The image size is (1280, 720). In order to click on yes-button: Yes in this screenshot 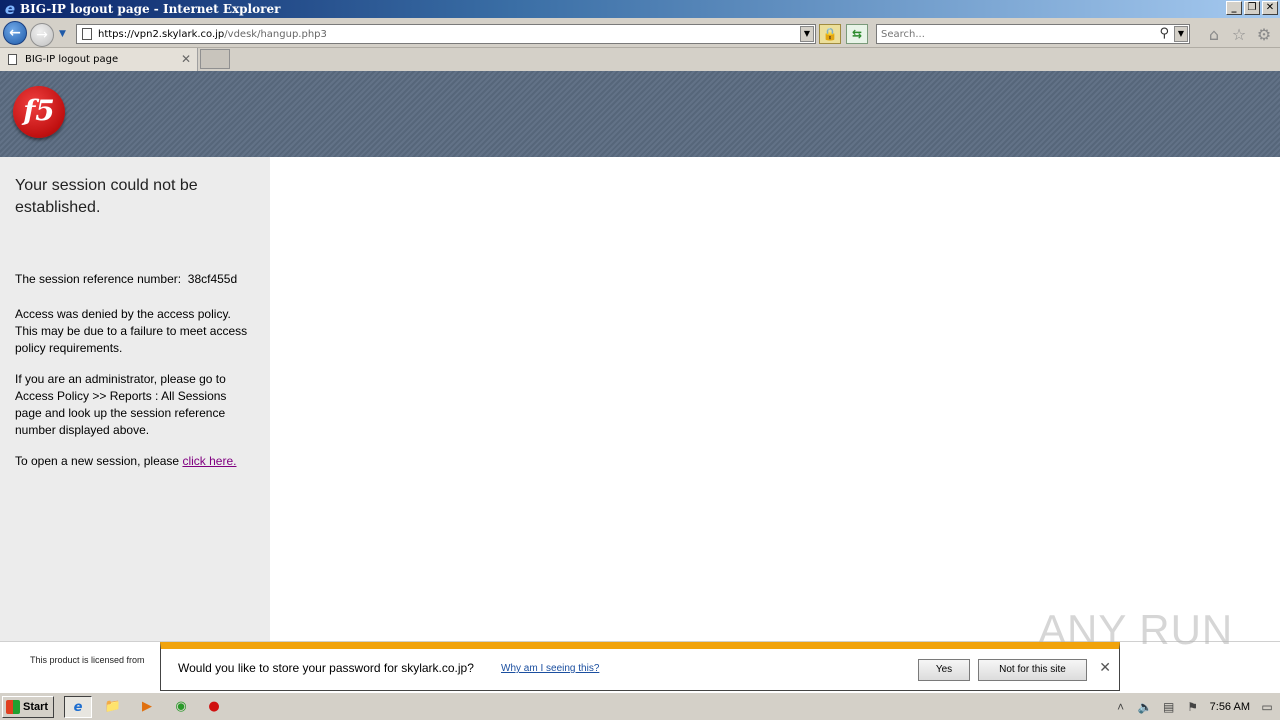, I will do `click(944, 670)`.